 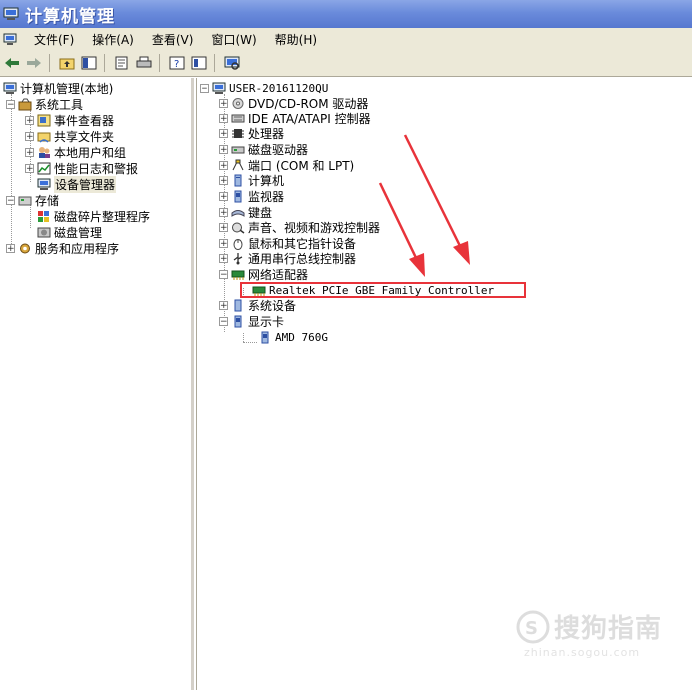 What do you see at coordinates (62, 248) in the screenshot?
I see `tree-item-services-applications: + 服务和应用程序` at bounding box center [62, 248].